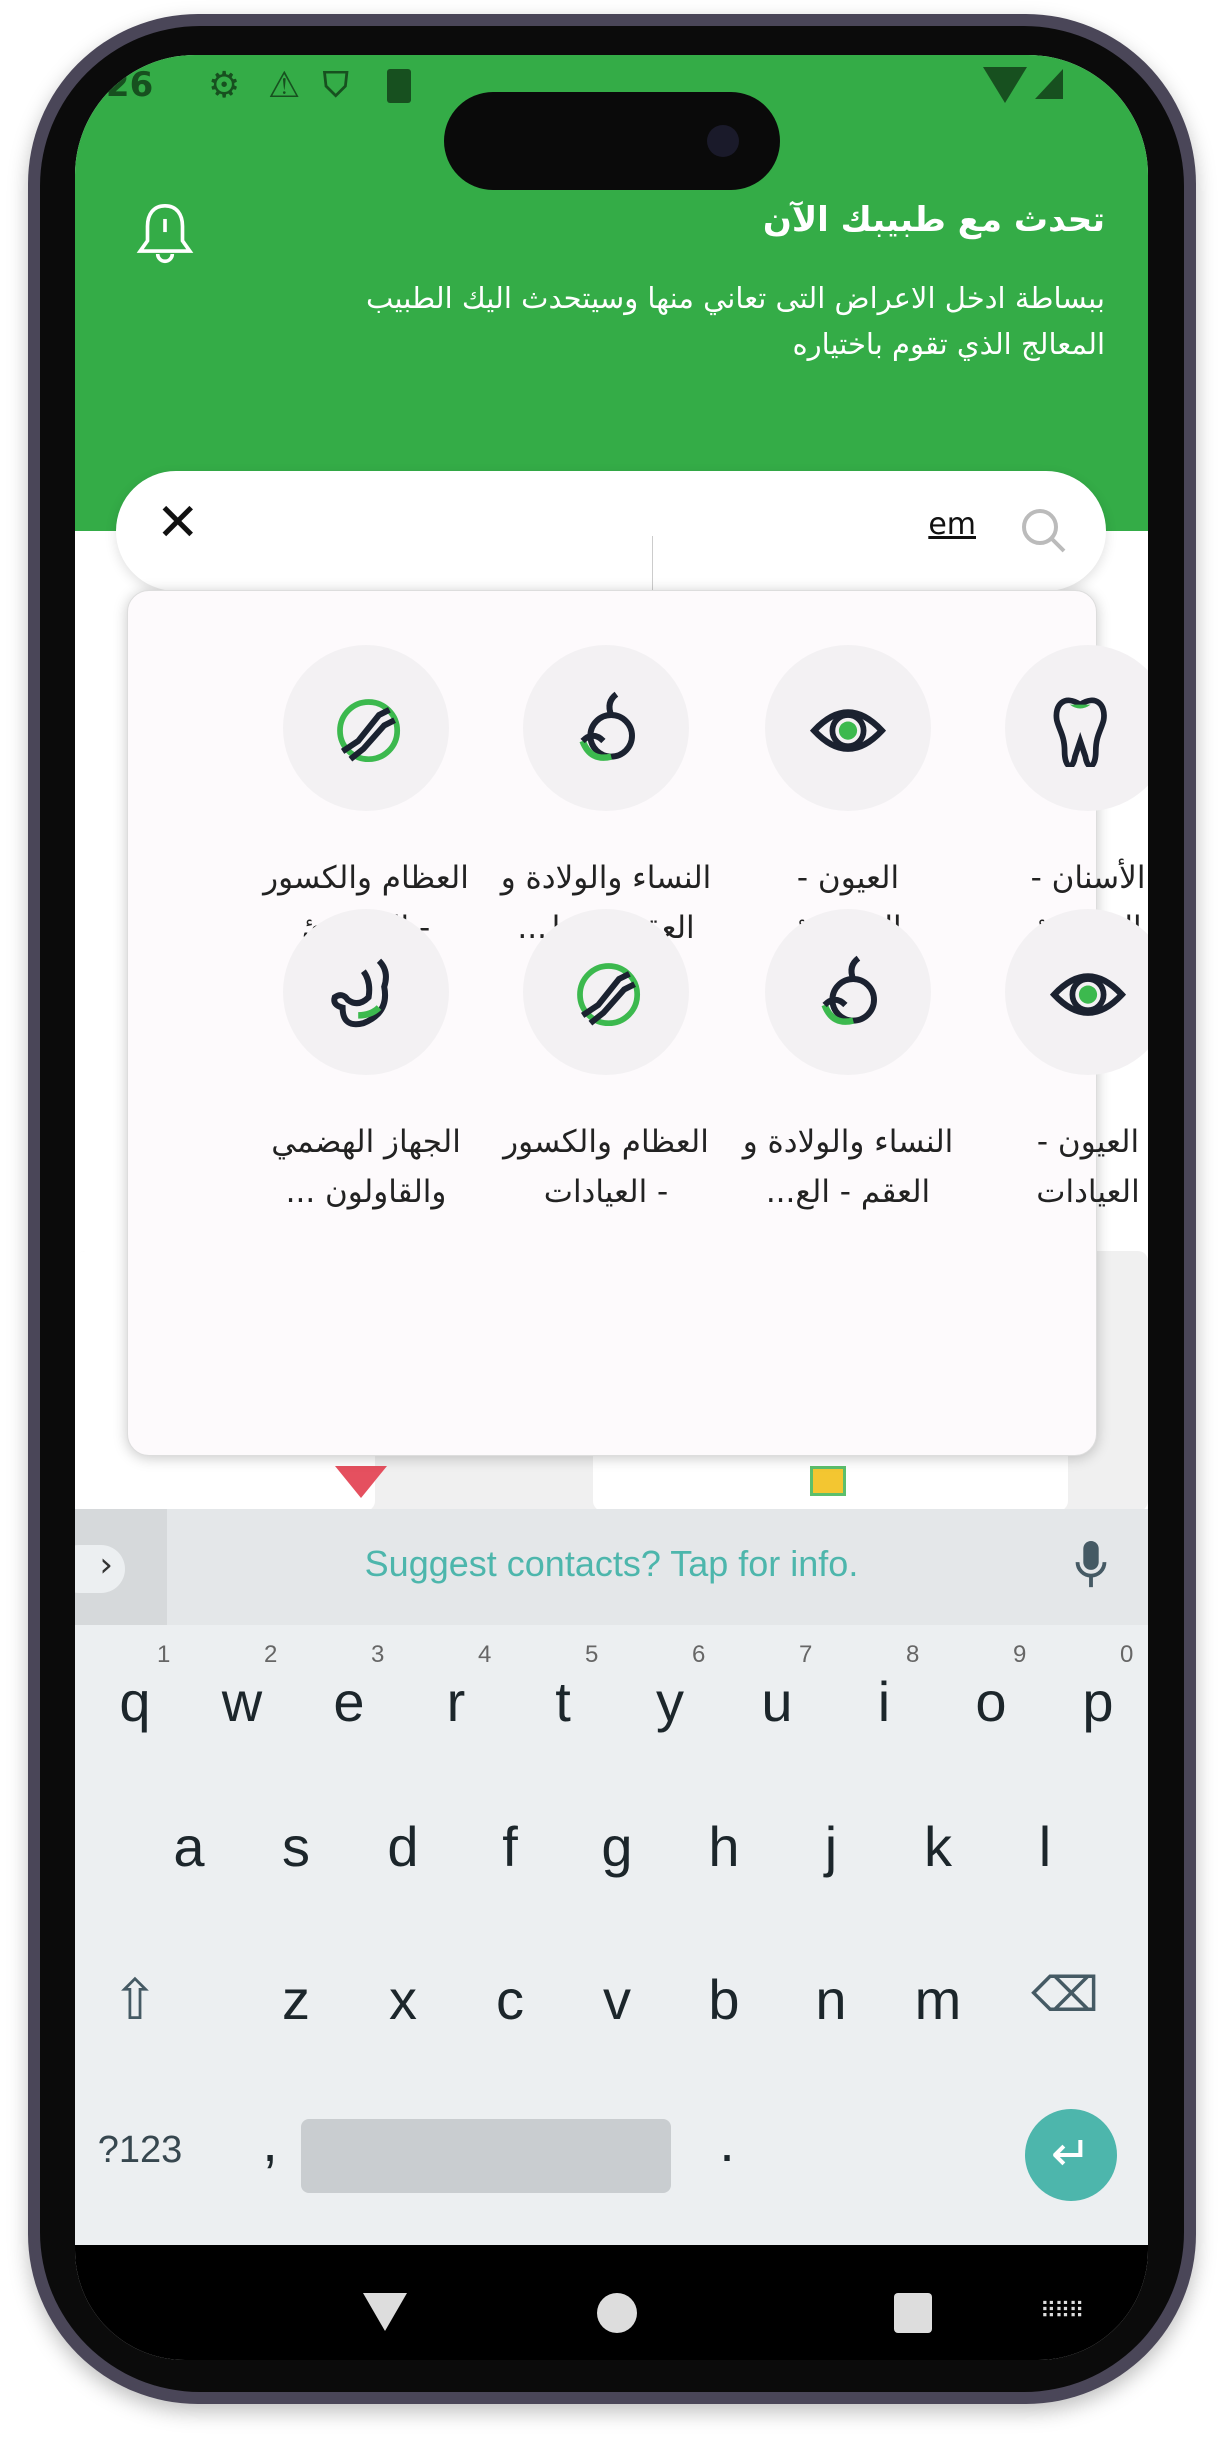 Image resolution: width=1220 pixels, height=2459 pixels. What do you see at coordinates (510, 1846) in the screenshot?
I see `key-f: f` at bounding box center [510, 1846].